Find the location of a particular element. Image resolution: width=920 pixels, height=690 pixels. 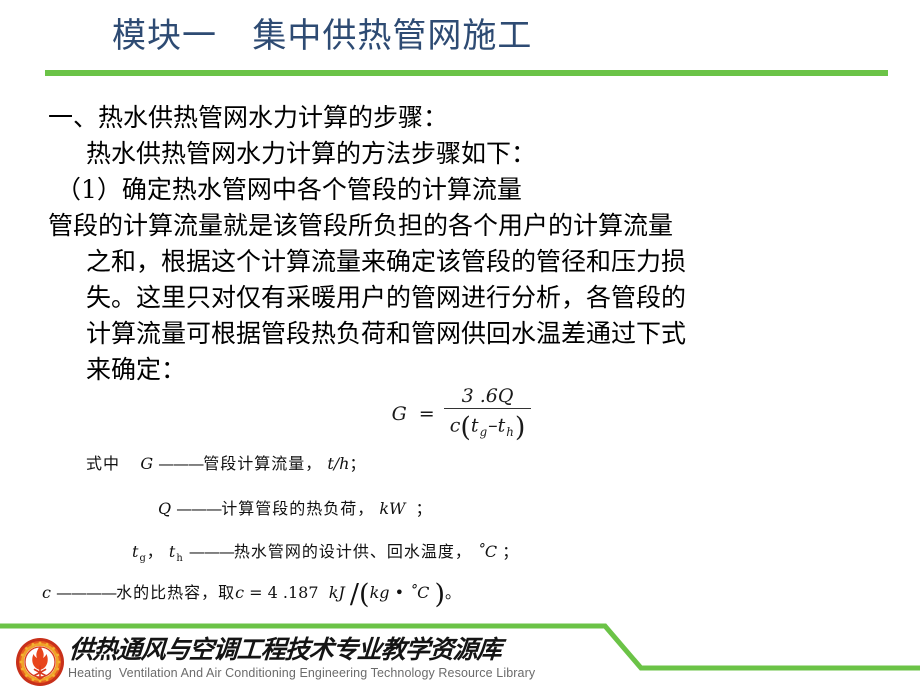

nomenclature-line-temperatures: tg， th ———热水管网的设计供、回水温度， ˚C ； is located at coordinates (326, 551).